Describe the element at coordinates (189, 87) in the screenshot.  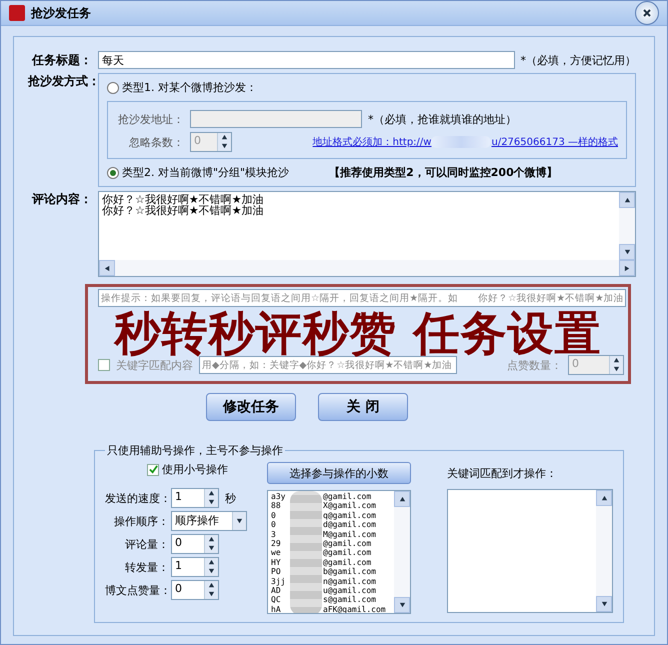
I see `radio-label: 类型1. 对某个微博抢沙发：` at that location.